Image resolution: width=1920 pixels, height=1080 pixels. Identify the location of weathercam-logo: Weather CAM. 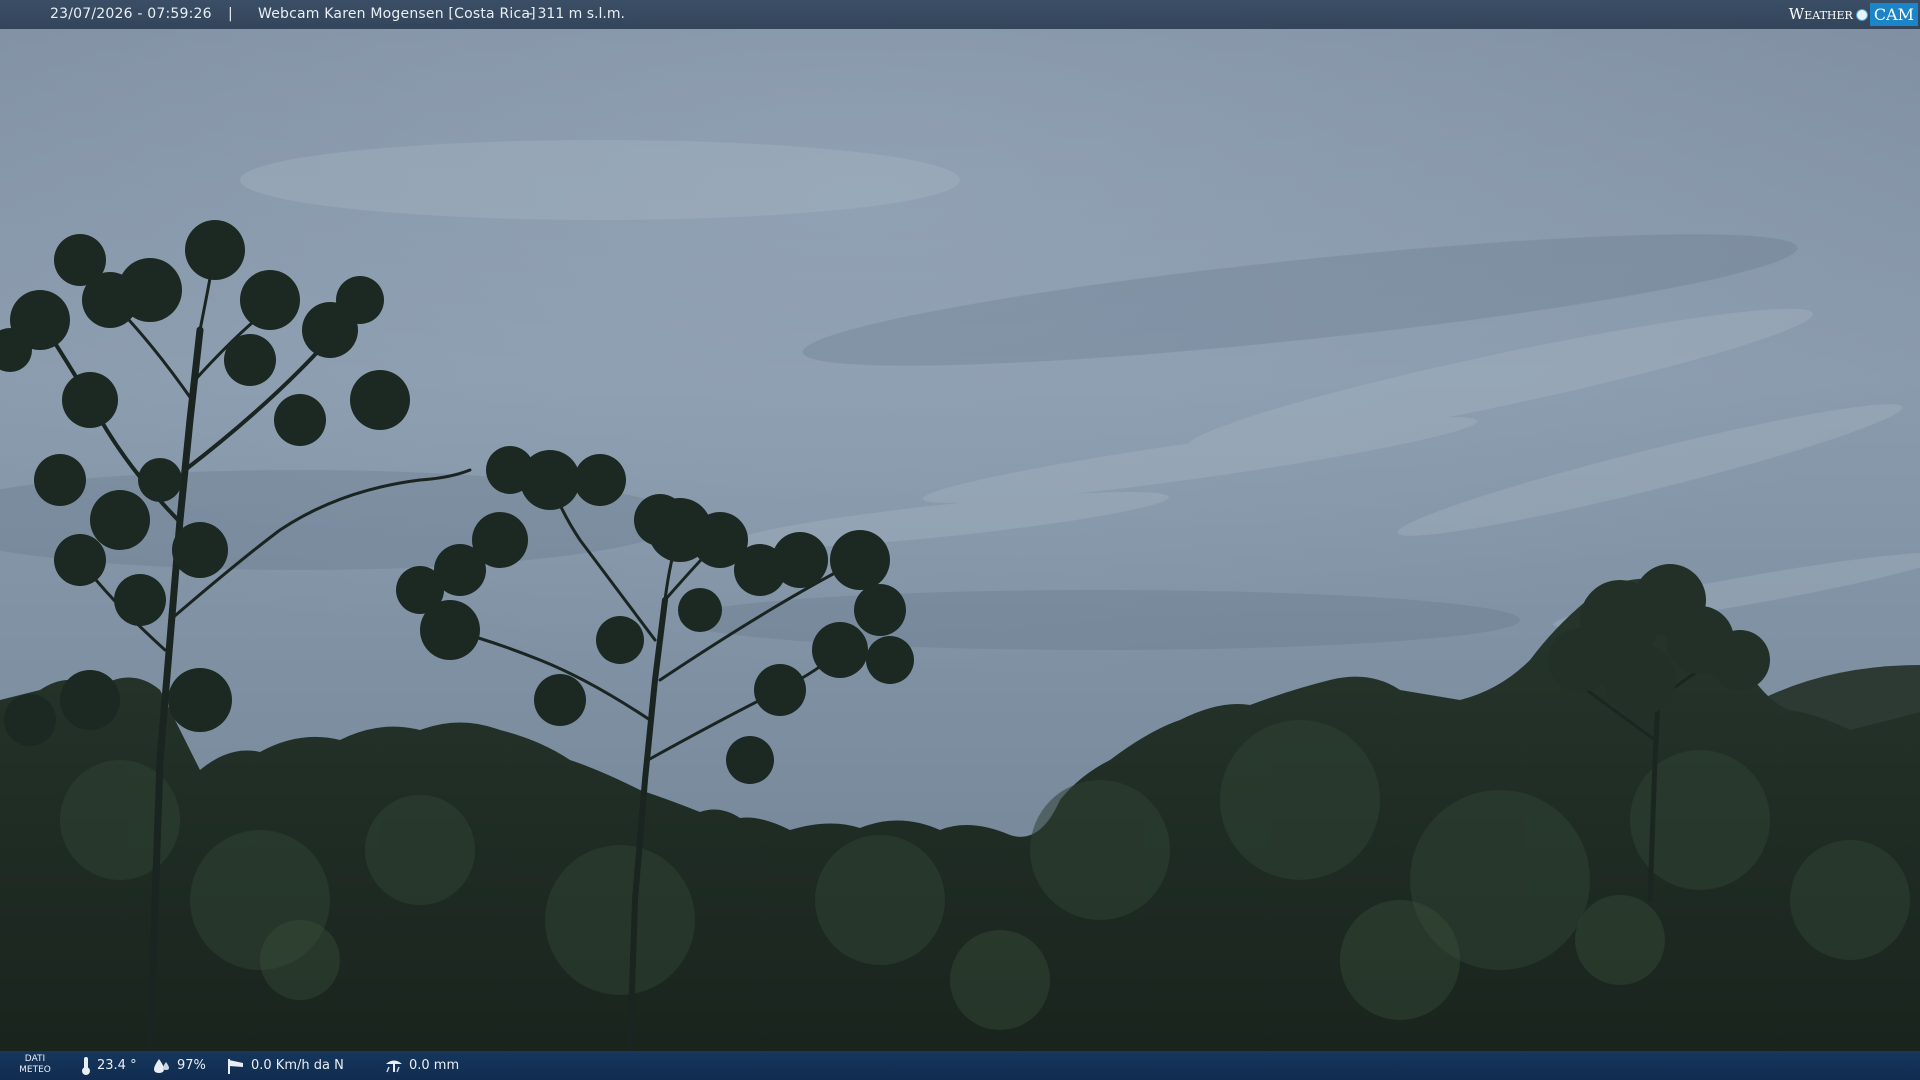
(1853, 14).